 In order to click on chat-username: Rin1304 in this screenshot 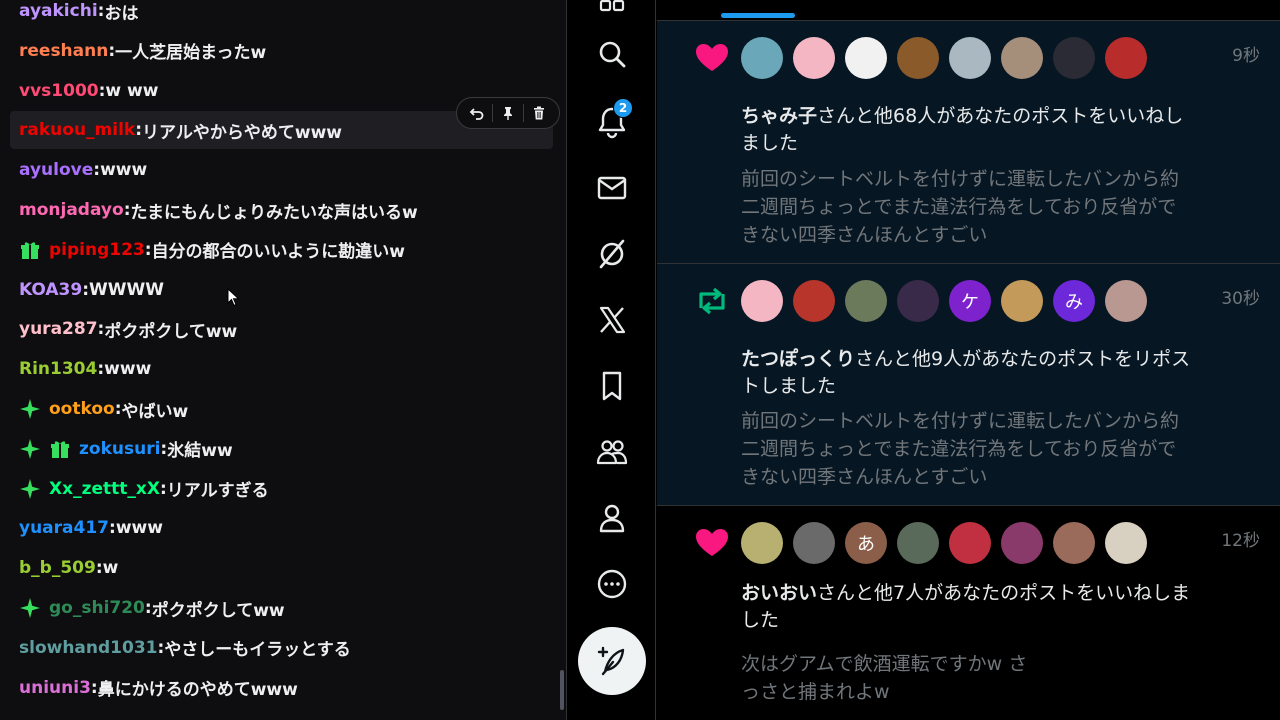, I will do `click(58, 369)`.